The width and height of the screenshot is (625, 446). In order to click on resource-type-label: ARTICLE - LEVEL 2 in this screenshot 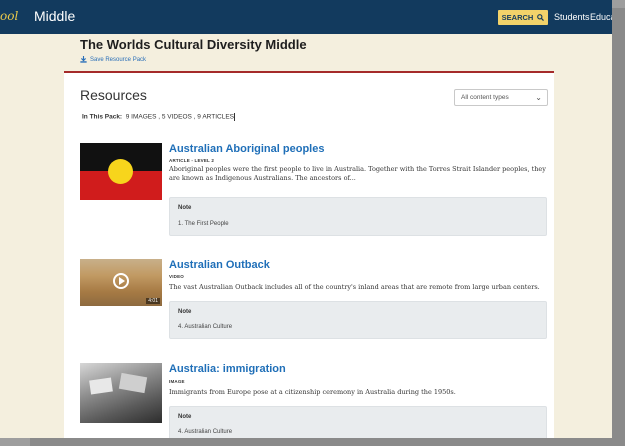, I will do `click(192, 160)`.